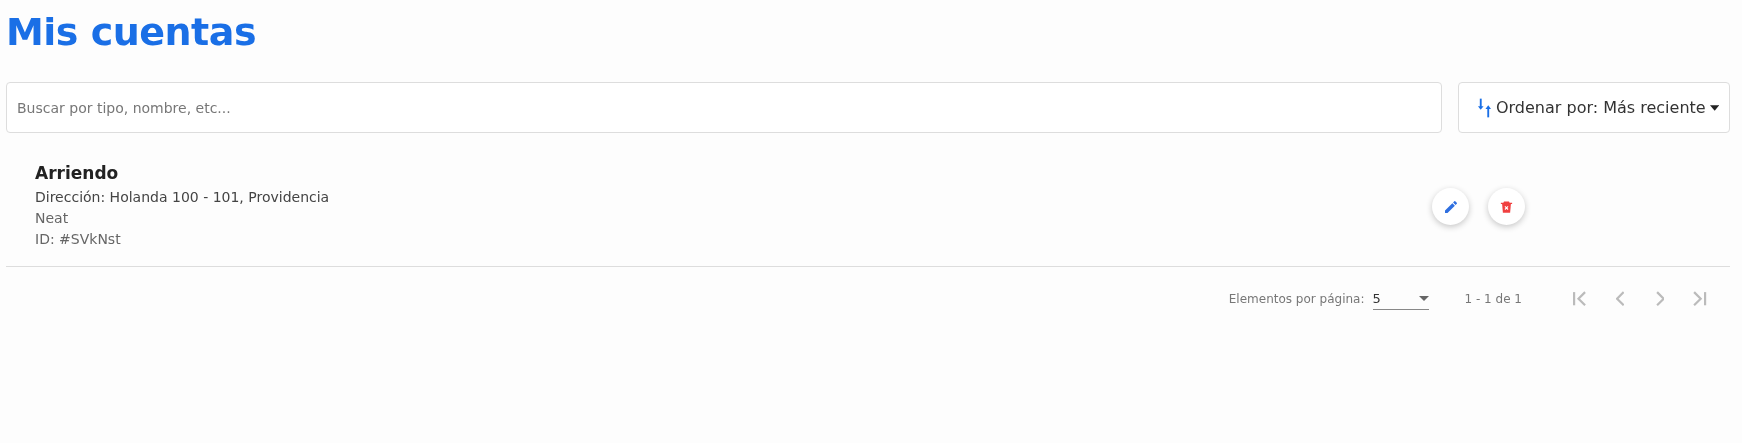 The image size is (1742, 443). Describe the element at coordinates (78, 239) in the screenshot. I see `account-id: ID: #SVkNst` at that location.